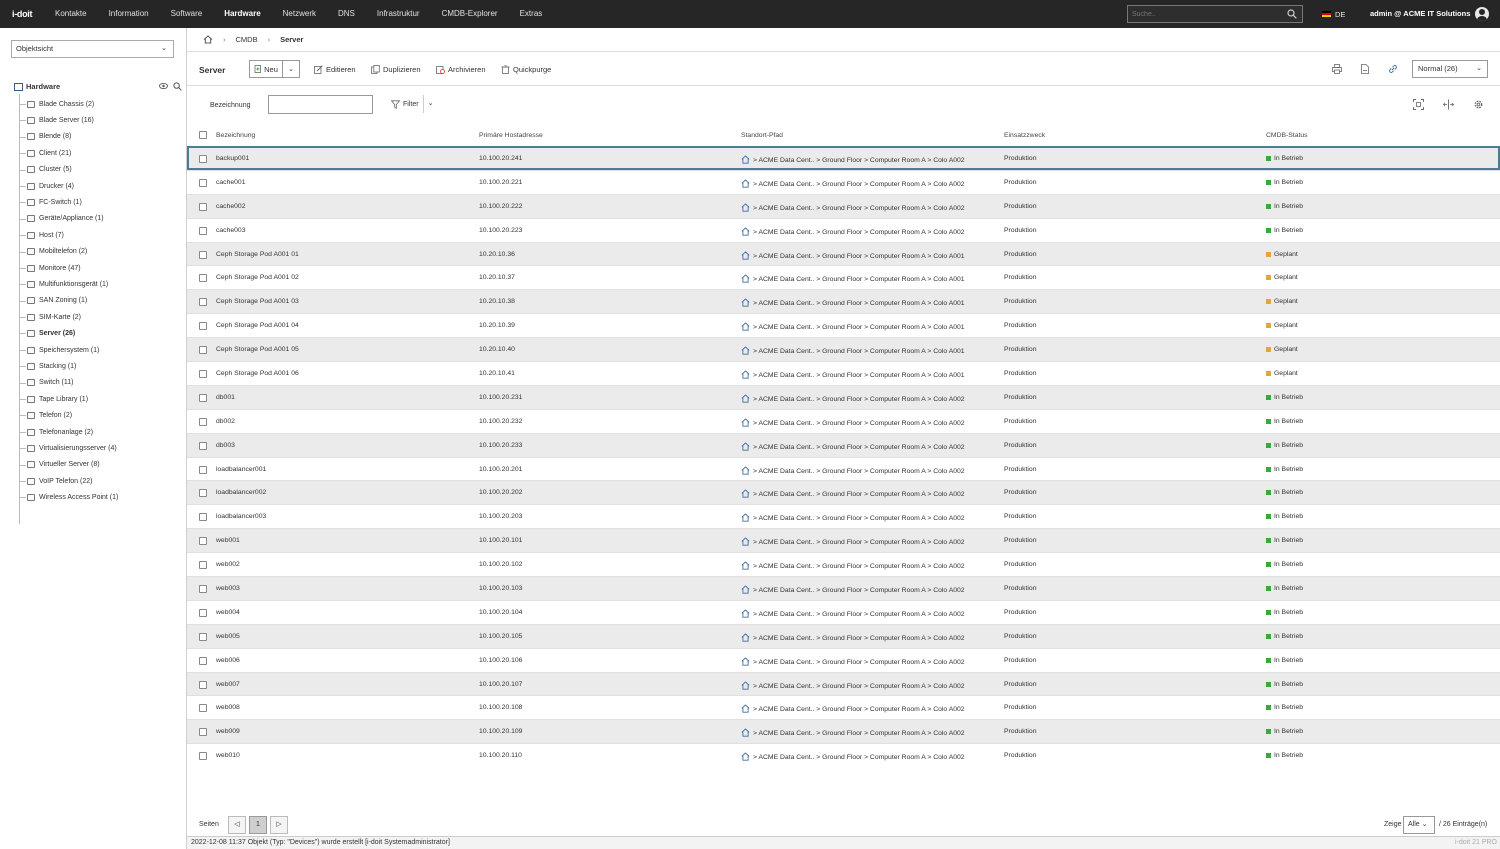 Image resolution: width=1500 pixels, height=849 pixels. What do you see at coordinates (1478, 104) in the screenshot?
I see `gear-icon` at bounding box center [1478, 104].